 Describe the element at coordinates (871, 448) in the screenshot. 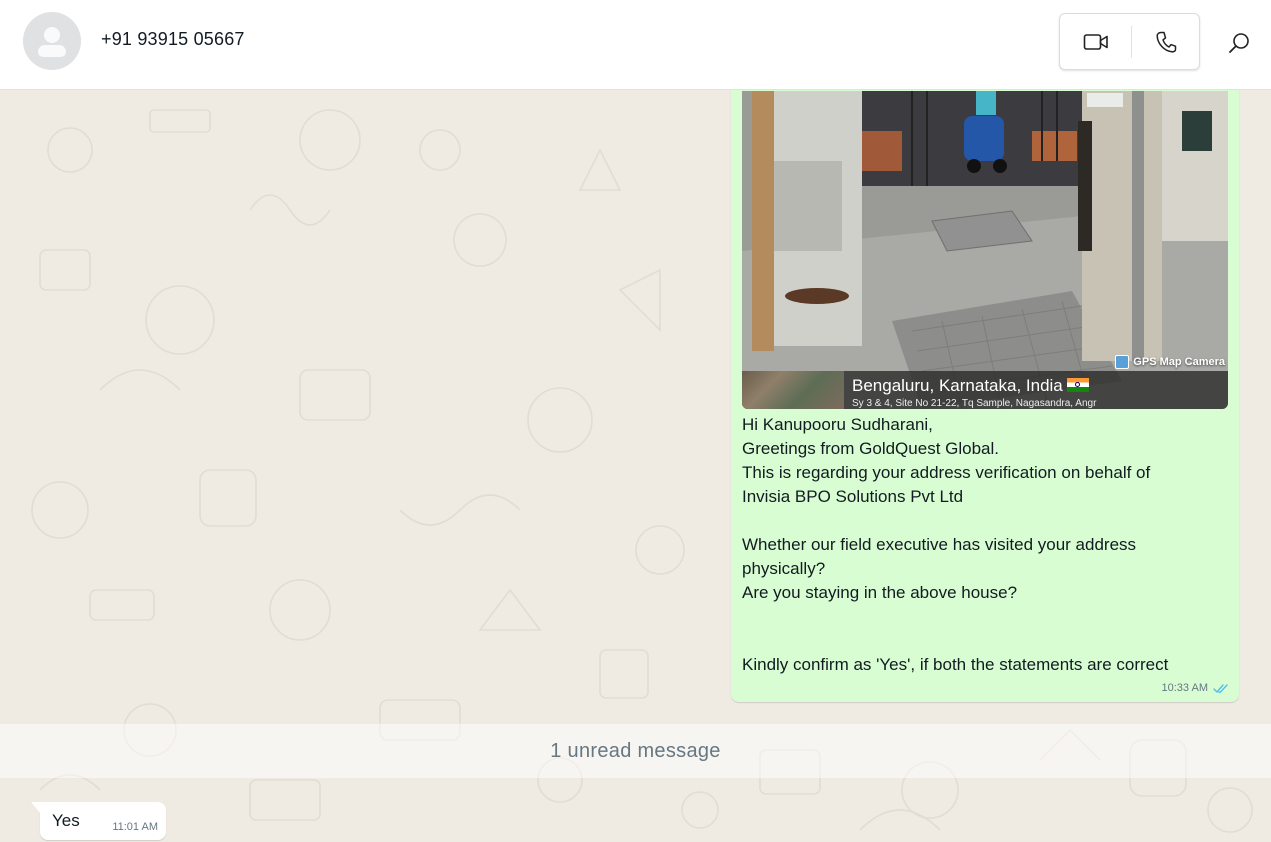

I see `message-line: Greetings from GoldQuest Global.` at that location.